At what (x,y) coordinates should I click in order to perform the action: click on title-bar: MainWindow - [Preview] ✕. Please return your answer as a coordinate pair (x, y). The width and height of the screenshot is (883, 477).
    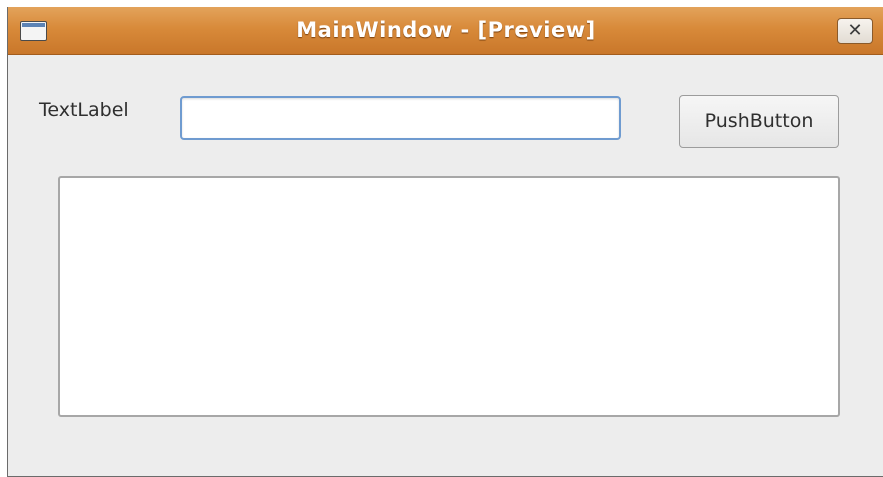
    Looking at the image, I should click on (445, 31).